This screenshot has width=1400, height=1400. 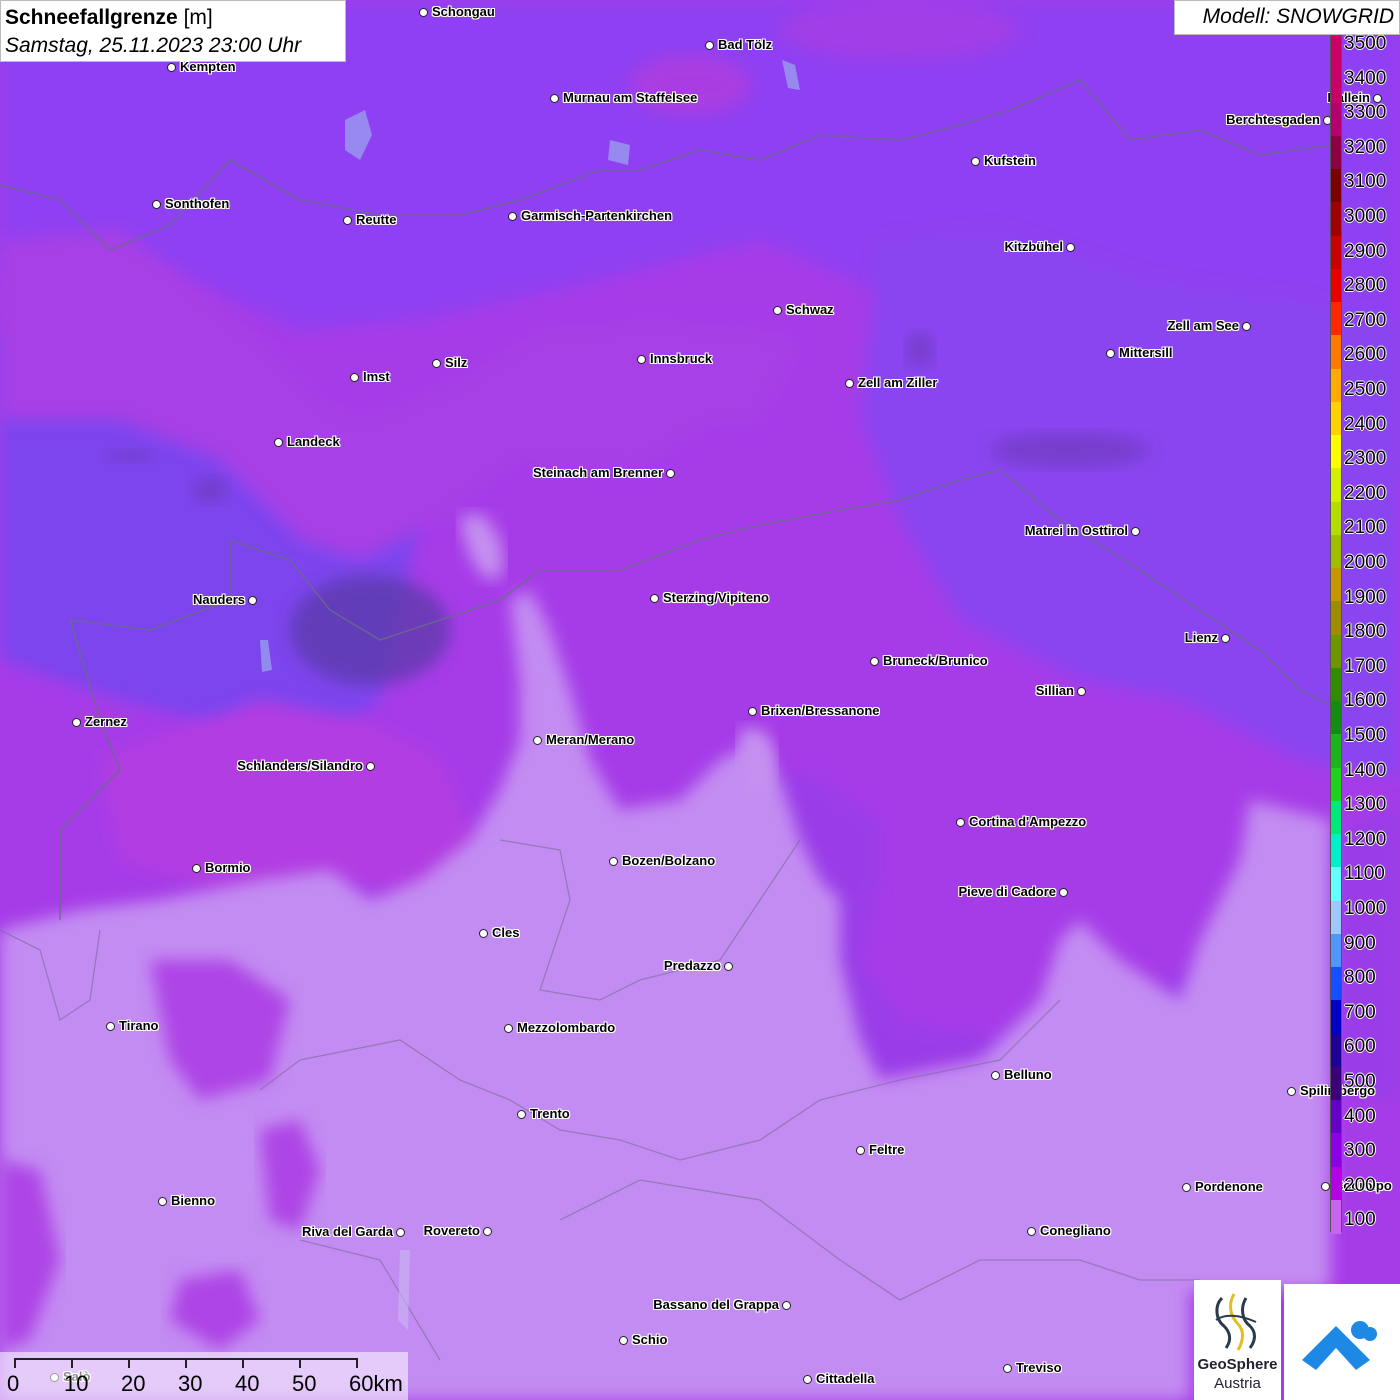 I want to click on legend-tick-label: 2100, so click(x=1365, y=528).